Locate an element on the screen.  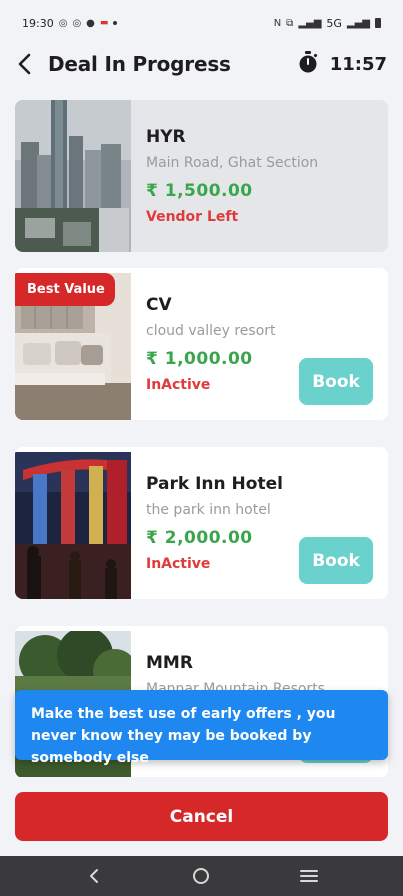
deal-name: HYR is located at coordinates (166, 137).